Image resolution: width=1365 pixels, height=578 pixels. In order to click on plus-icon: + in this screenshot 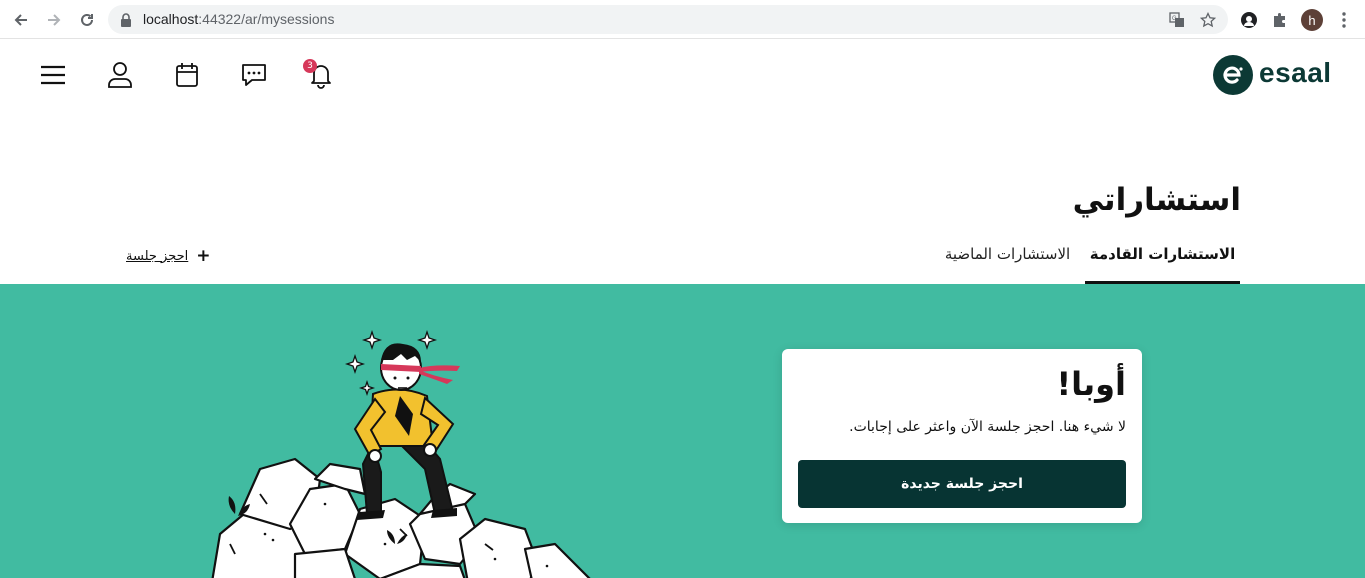, I will do `click(203, 256)`.